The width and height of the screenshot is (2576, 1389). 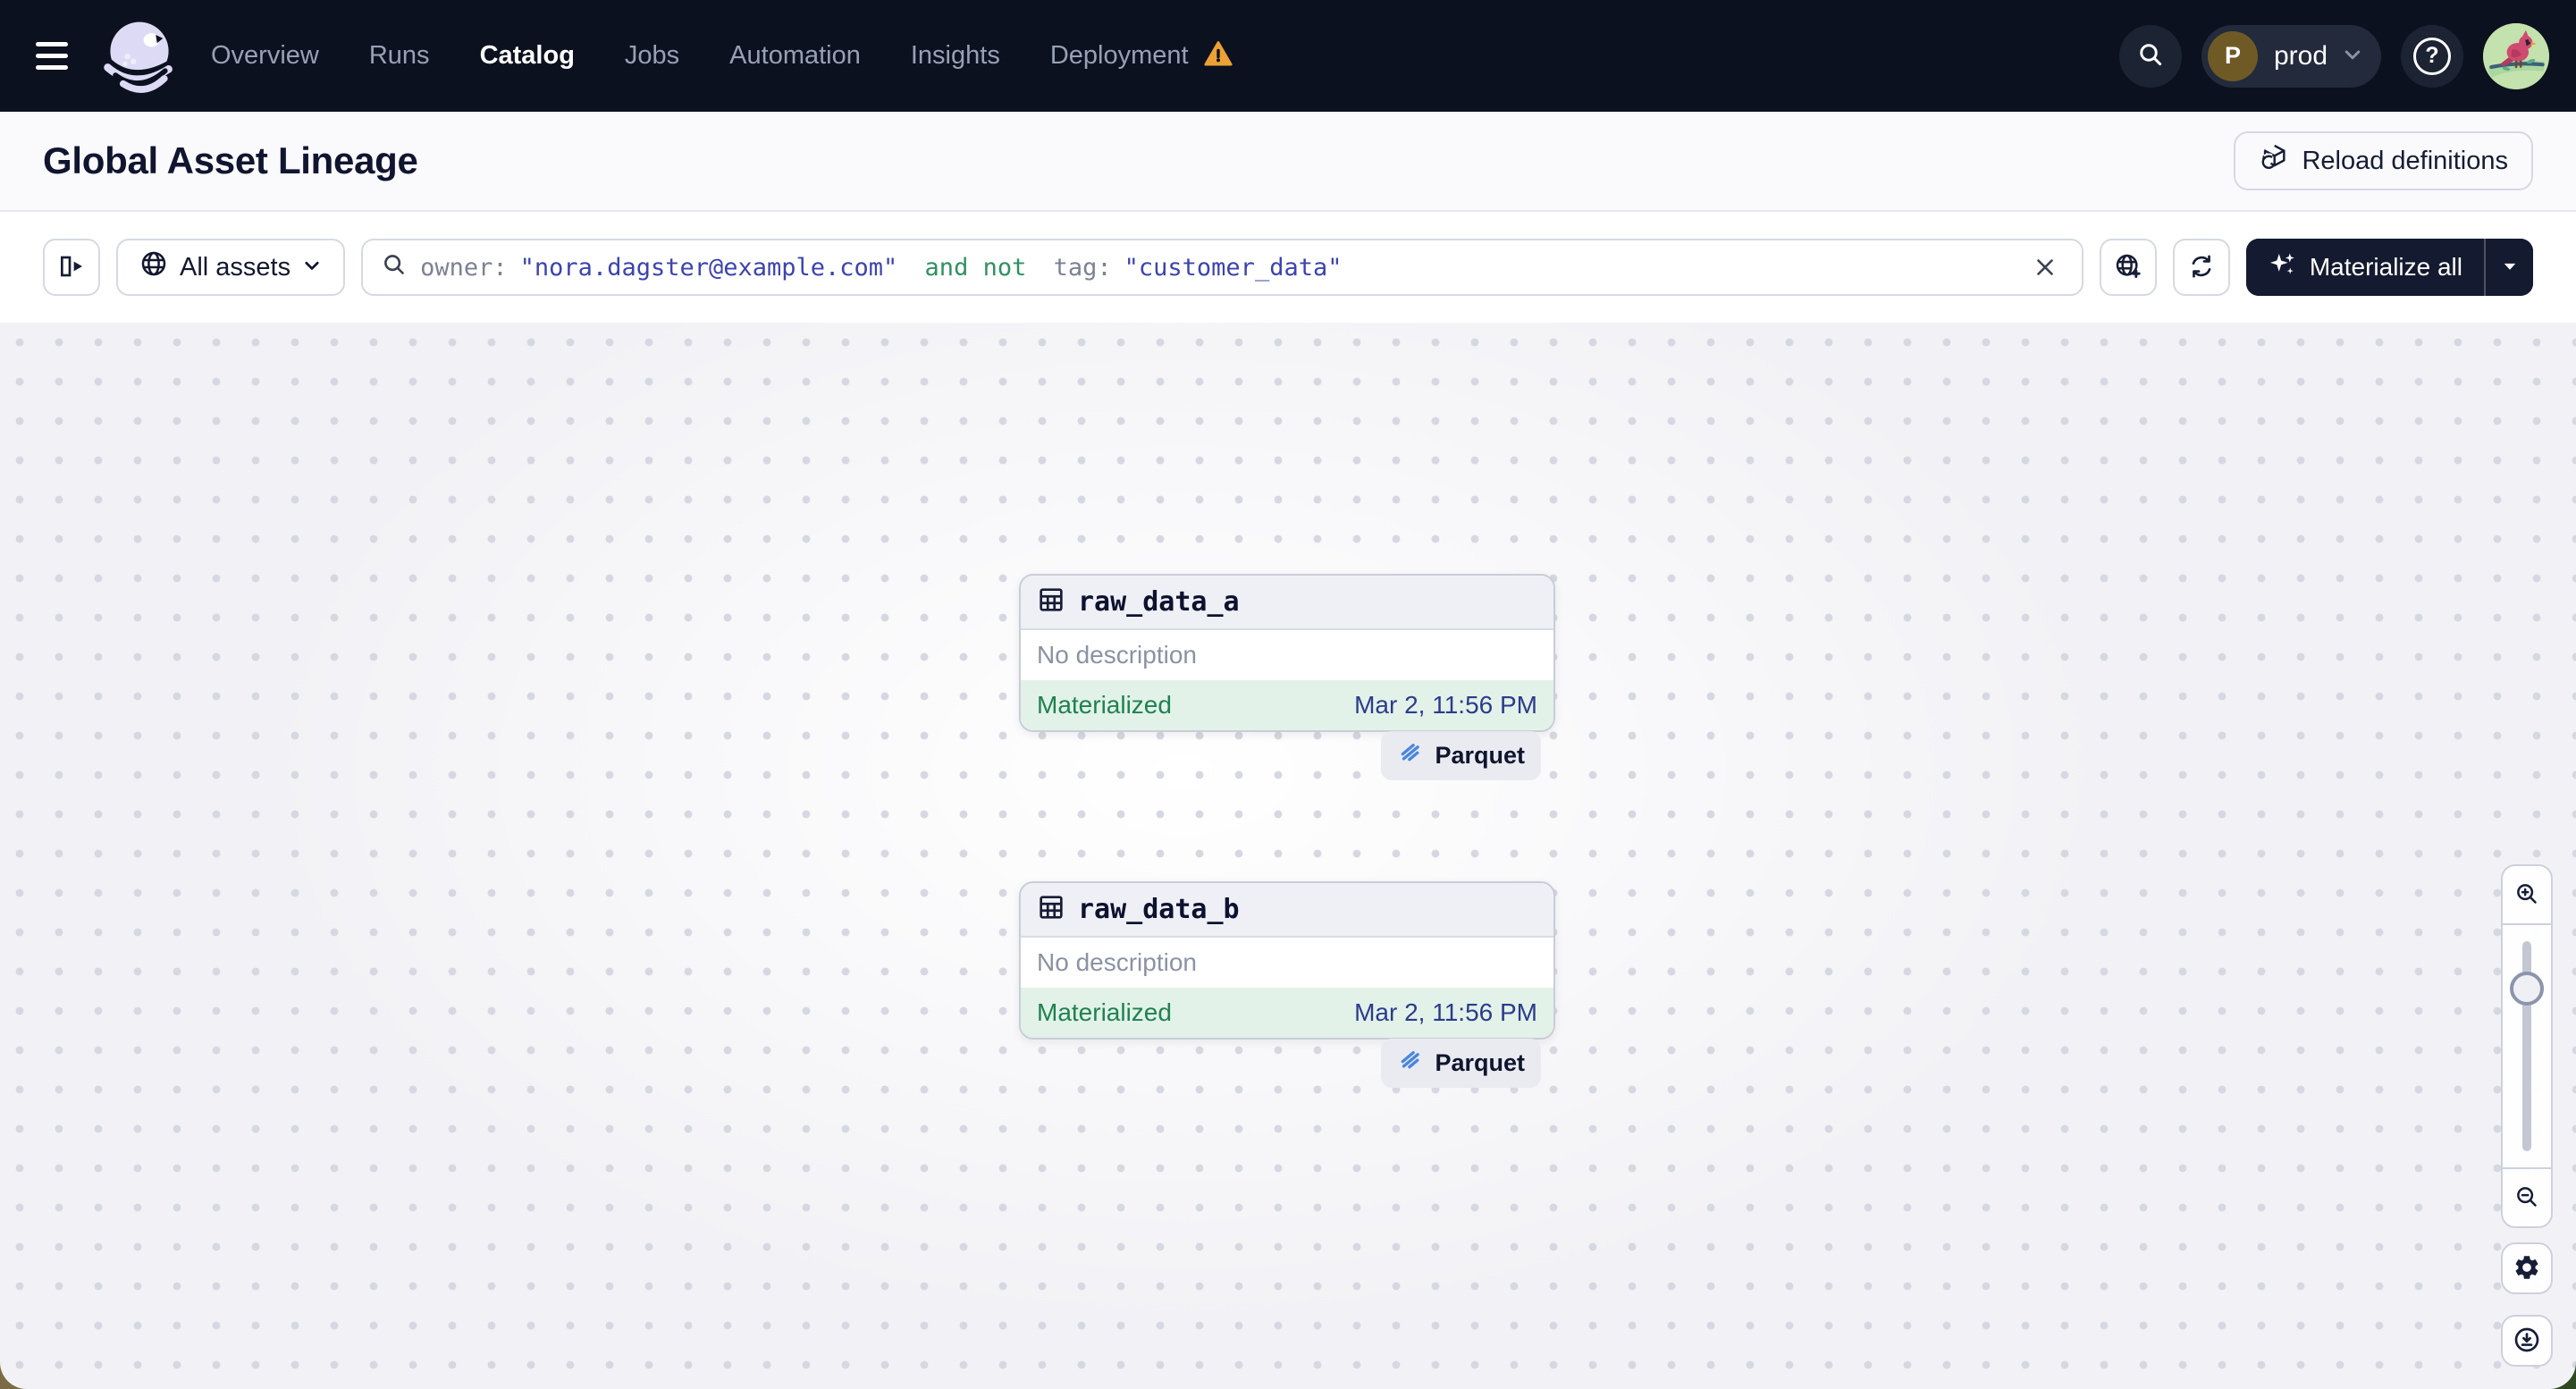 I want to click on query-value: "customer_data", so click(x=1234, y=267).